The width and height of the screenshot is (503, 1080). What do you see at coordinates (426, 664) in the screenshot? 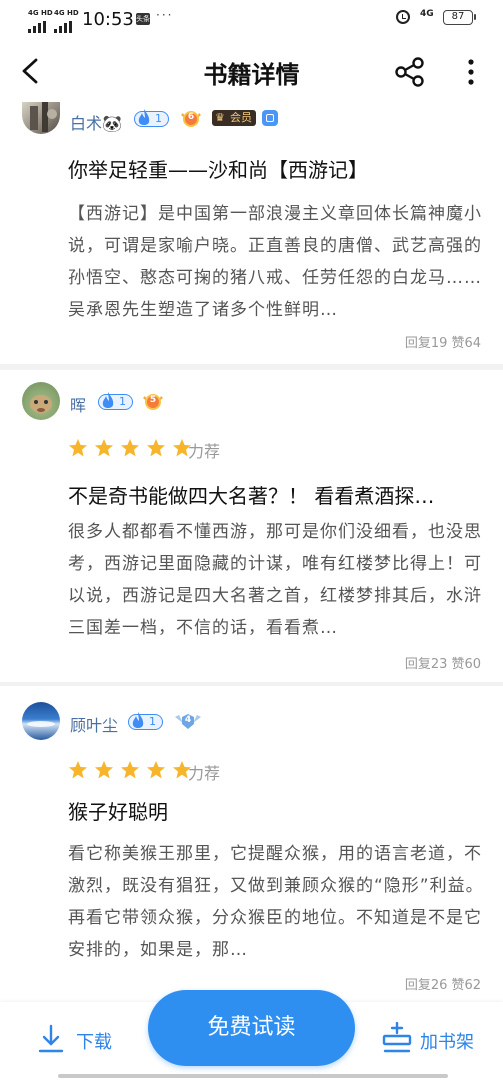
I see `reply-count: 回复23` at bounding box center [426, 664].